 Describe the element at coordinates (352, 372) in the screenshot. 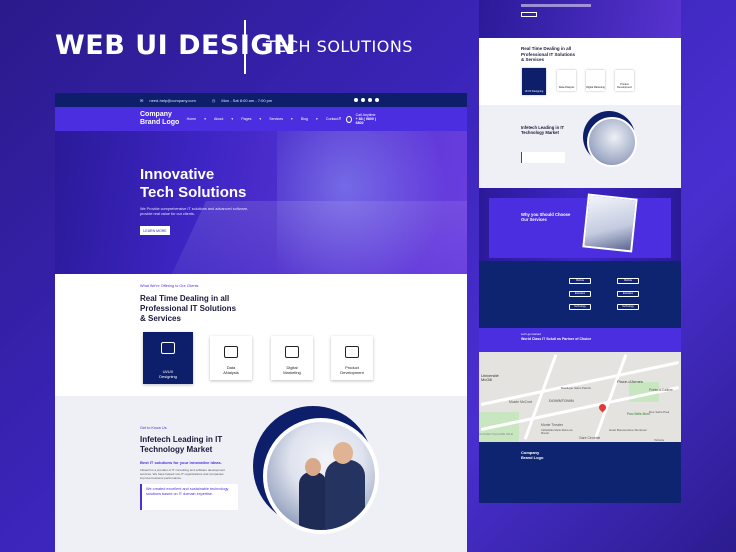

I see `card-label: Development` at that location.